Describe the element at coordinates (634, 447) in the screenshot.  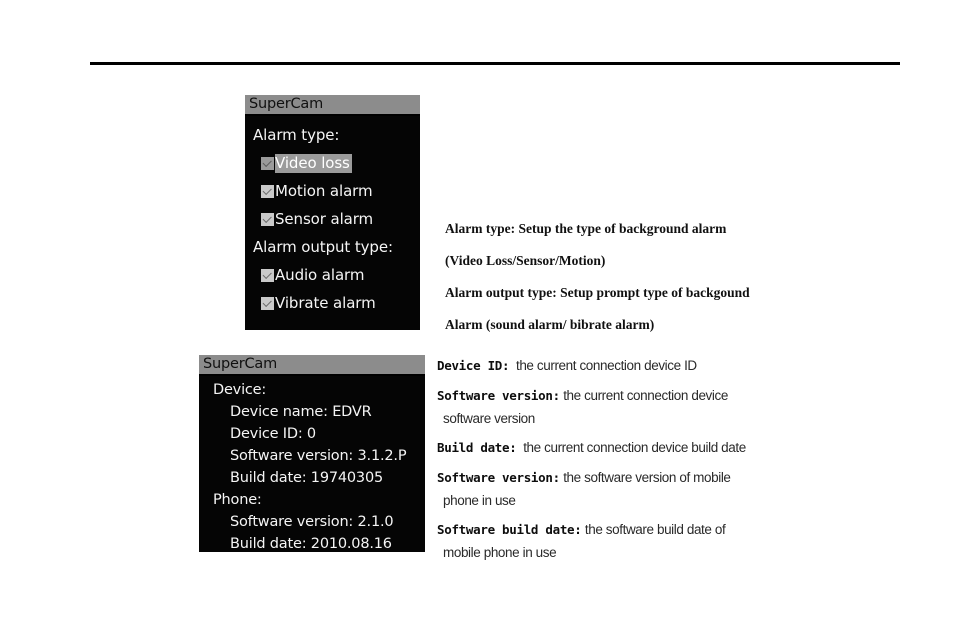
I see `annotation-desc-text: the current connection device build date` at that location.